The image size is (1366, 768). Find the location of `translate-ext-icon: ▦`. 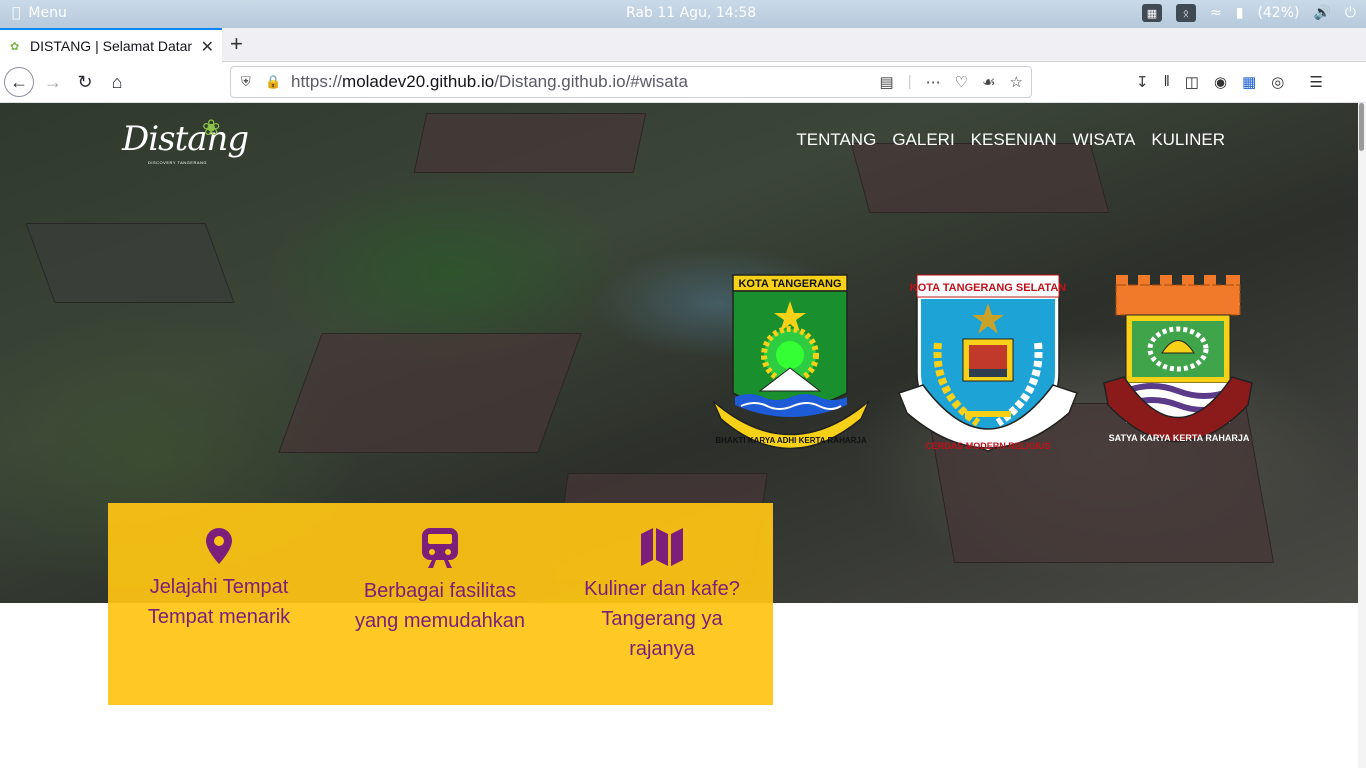

translate-ext-icon: ▦ is located at coordinates (1249, 82).